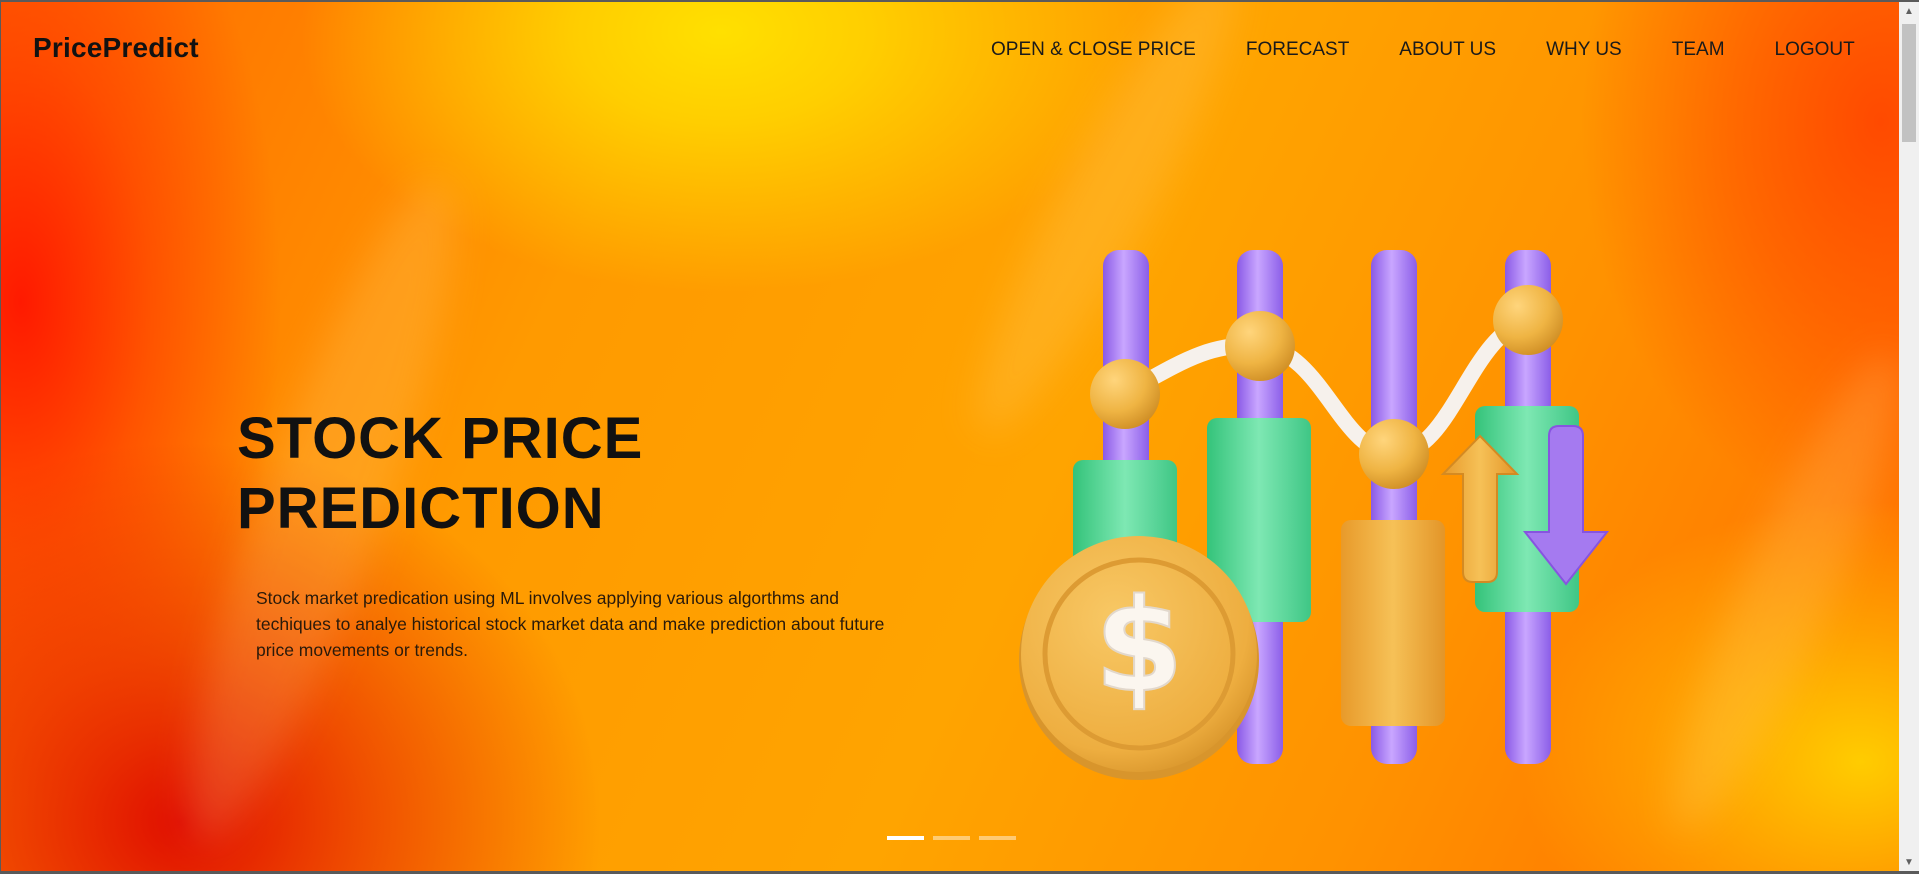 The width and height of the screenshot is (1919, 874). I want to click on hero-title: STOCK PRICE PREDICTION, so click(497, 474).